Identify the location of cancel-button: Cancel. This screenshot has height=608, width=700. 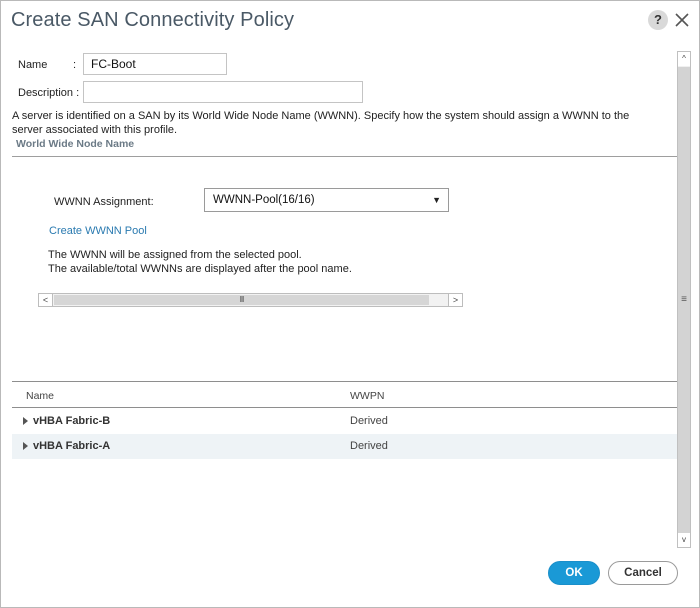
(643, 573).